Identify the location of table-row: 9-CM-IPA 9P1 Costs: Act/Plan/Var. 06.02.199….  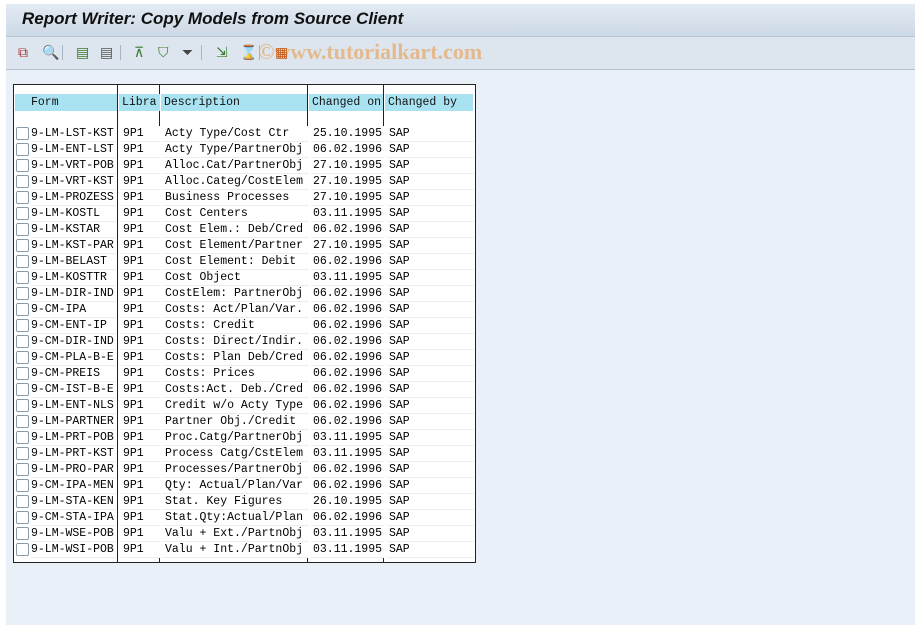
(244, 310).